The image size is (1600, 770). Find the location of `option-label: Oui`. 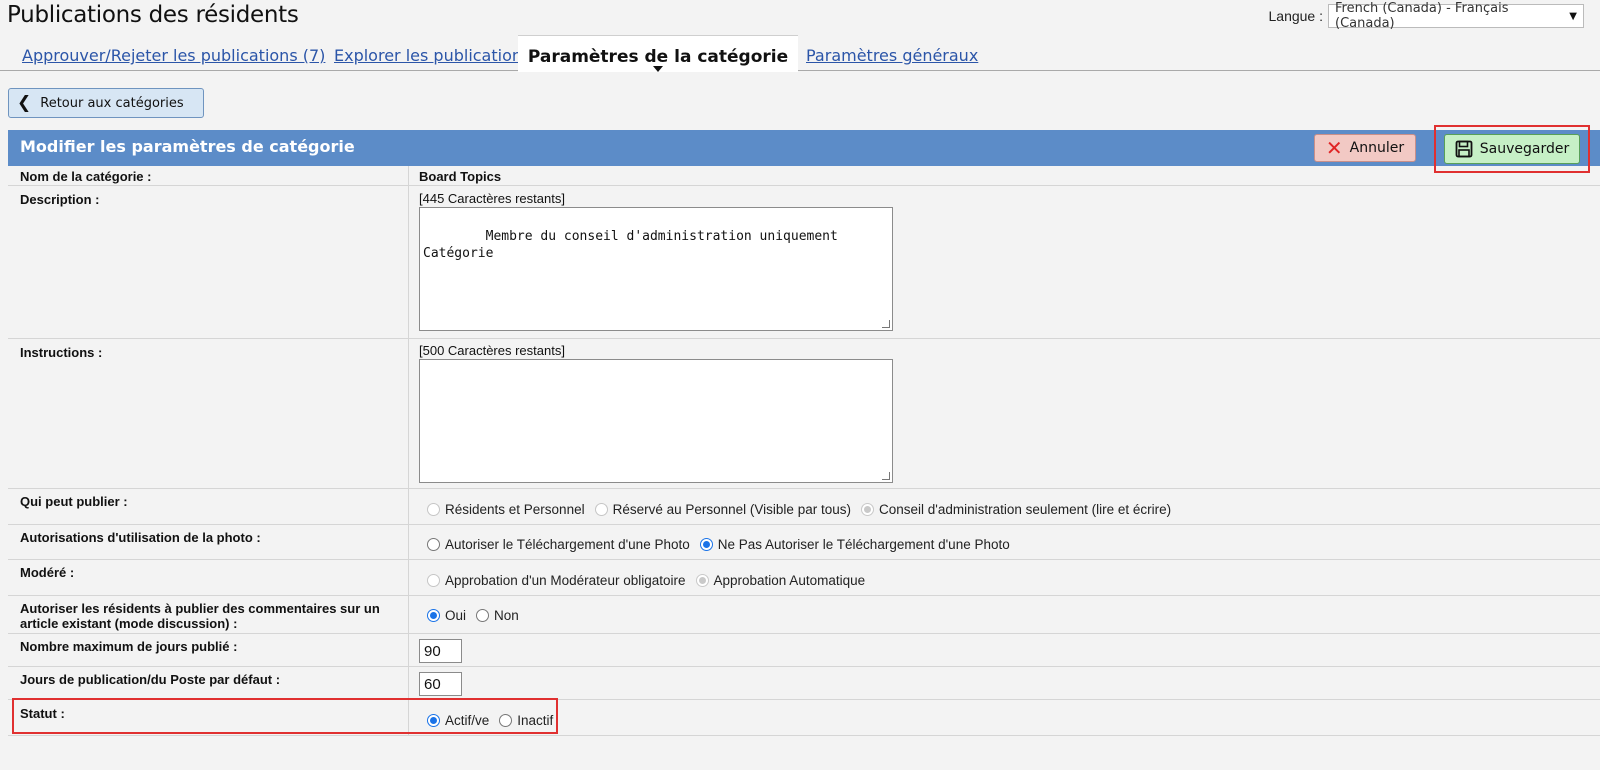

option-label: Oui is located at coordinates (456, 615).